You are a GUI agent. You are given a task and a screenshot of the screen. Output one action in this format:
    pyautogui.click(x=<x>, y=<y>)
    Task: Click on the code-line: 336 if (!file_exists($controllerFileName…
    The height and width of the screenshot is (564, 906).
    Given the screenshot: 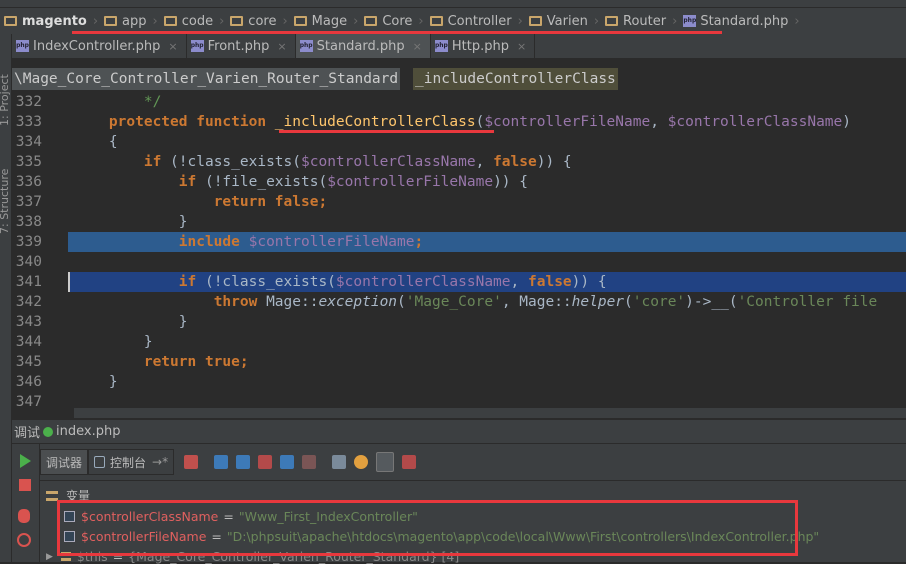 What is the action you would take?
    pyautogui.click(x=459, y=182)
    